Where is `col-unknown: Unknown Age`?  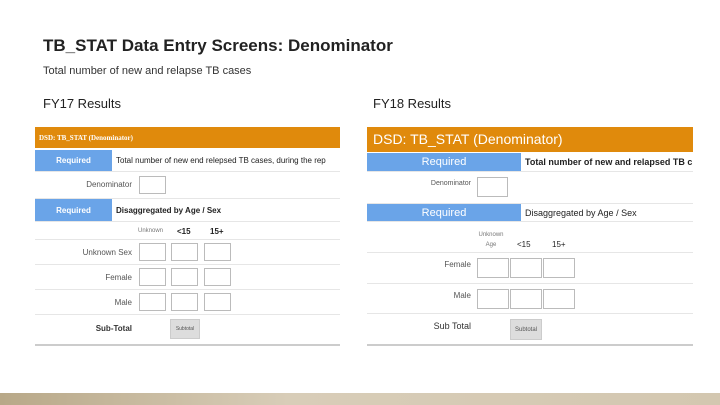
col-unknown: Unknown Age is located at coordinates (491, 240).